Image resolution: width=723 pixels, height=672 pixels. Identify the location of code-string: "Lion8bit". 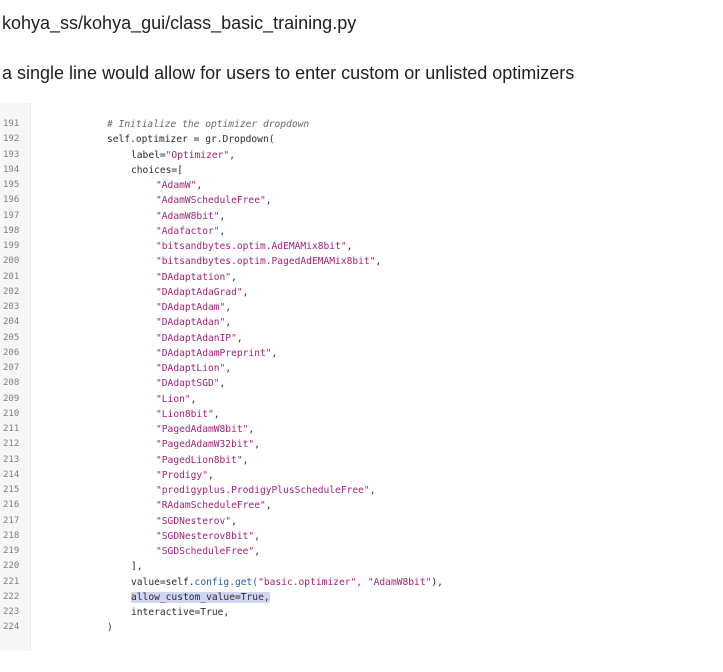
(185, 414).